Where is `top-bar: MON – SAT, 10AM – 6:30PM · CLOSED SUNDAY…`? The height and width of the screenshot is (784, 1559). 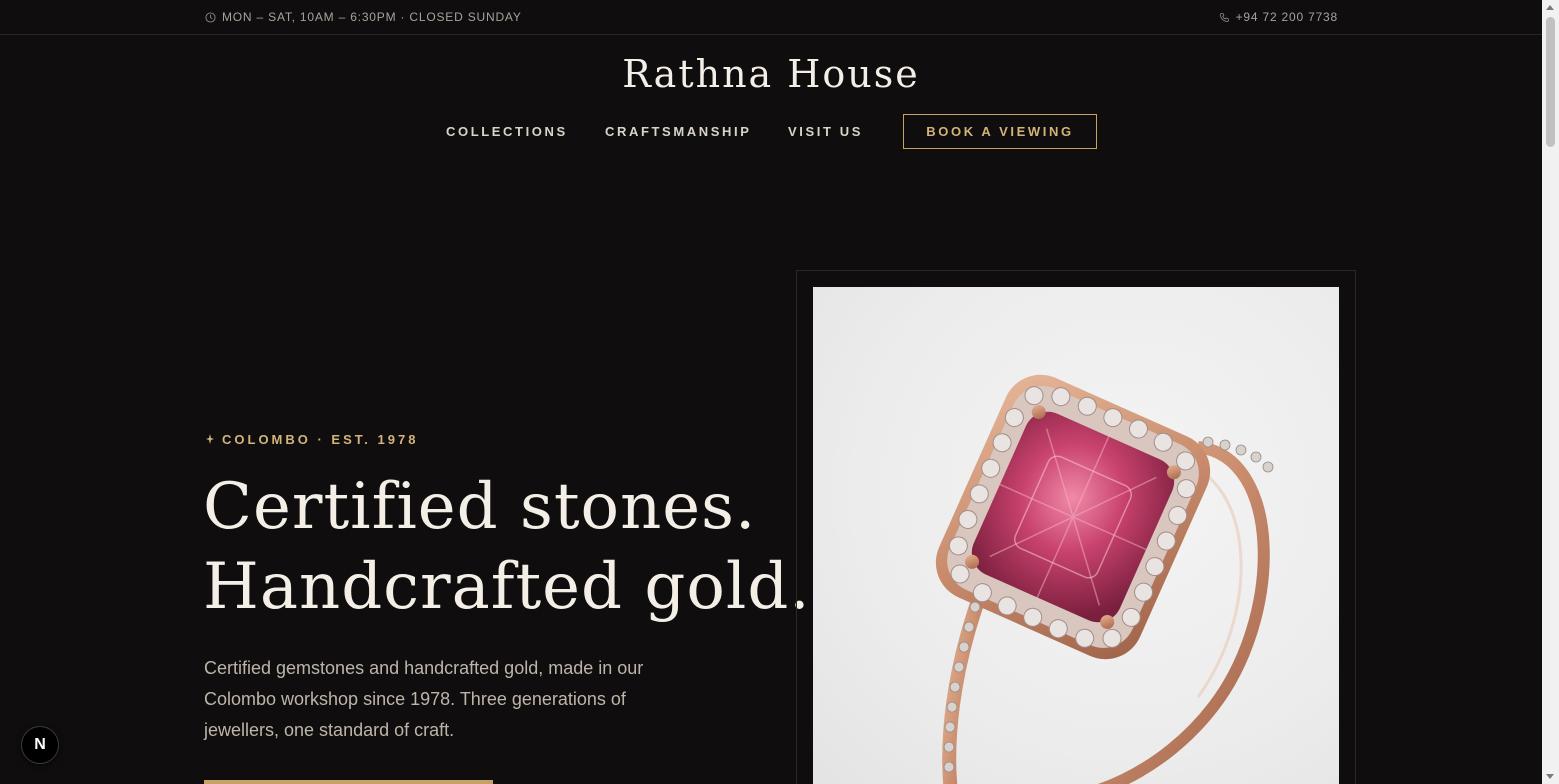
top-bar: MON – SAT, 10AM – 6:30PM · CLOSED SUNDAY… is located at coordinates (771, 17).